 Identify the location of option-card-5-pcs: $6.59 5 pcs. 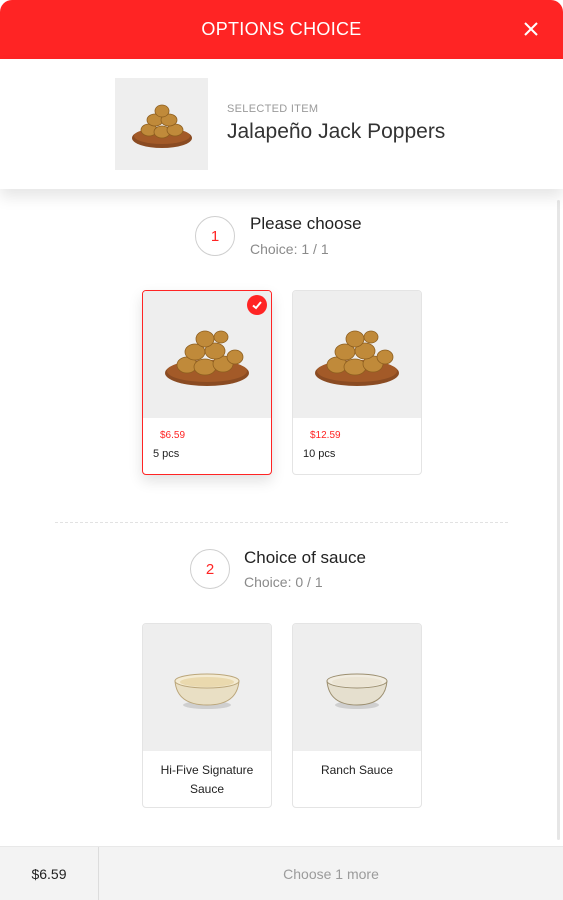
(207, 382).